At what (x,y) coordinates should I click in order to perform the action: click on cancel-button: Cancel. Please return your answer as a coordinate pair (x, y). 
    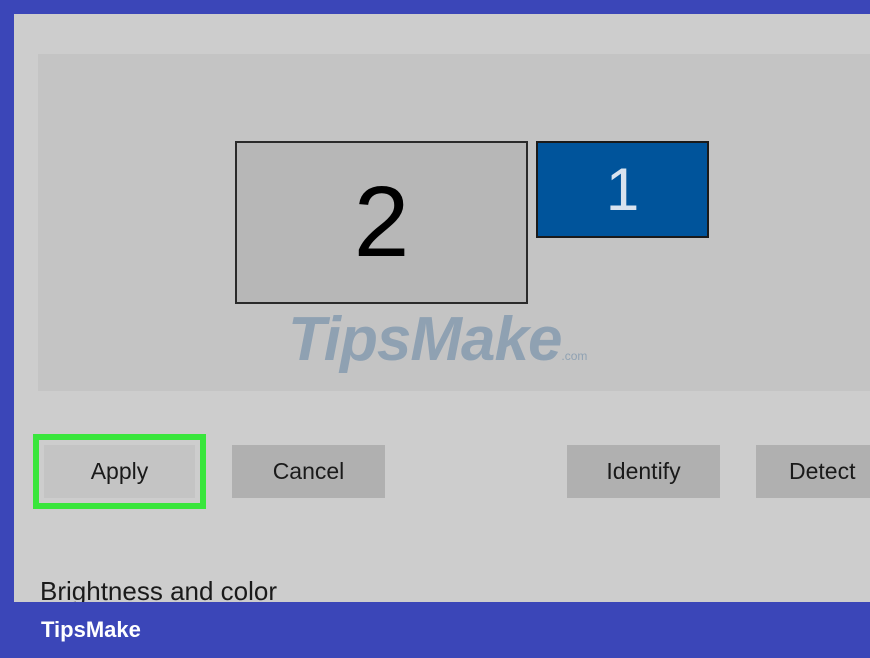
    Looking at the image, I should click on (308, 471).